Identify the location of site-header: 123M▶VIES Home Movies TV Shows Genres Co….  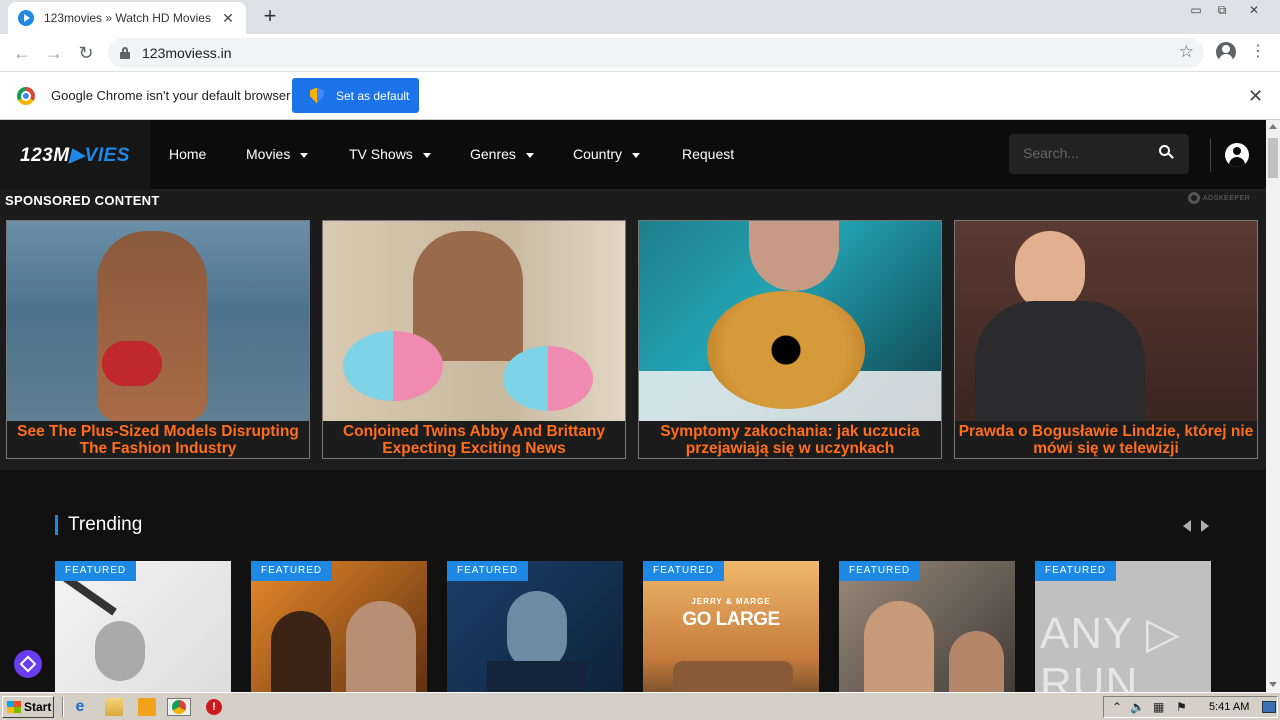
(633, 155).